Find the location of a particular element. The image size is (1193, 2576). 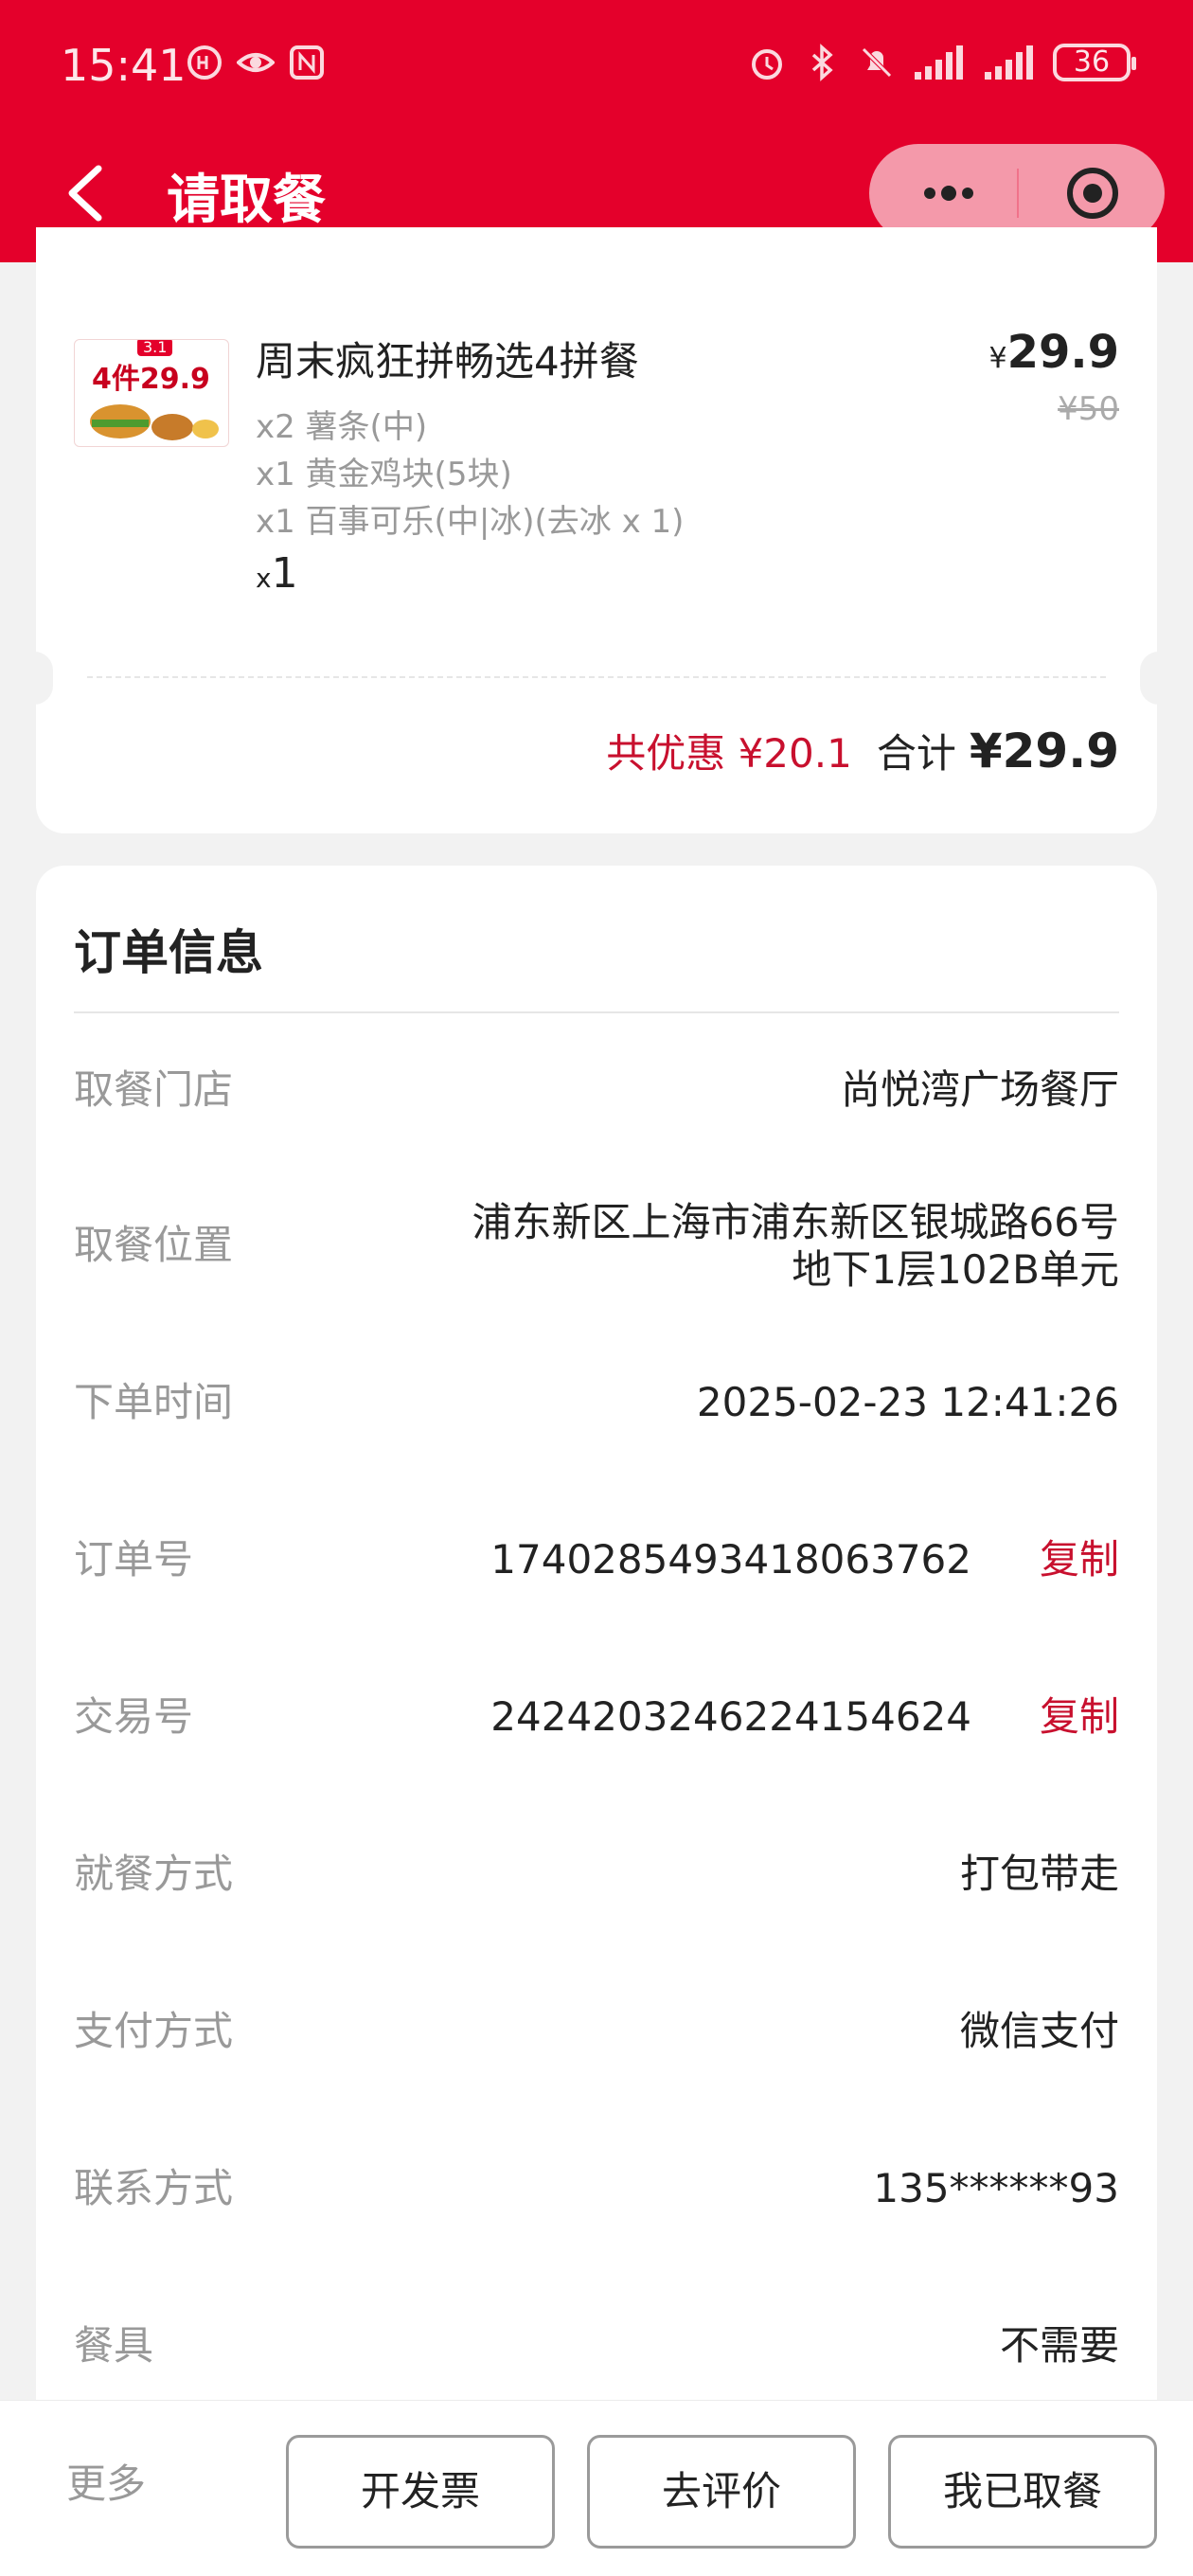

mute-icon is located at coordinates (877, 62).